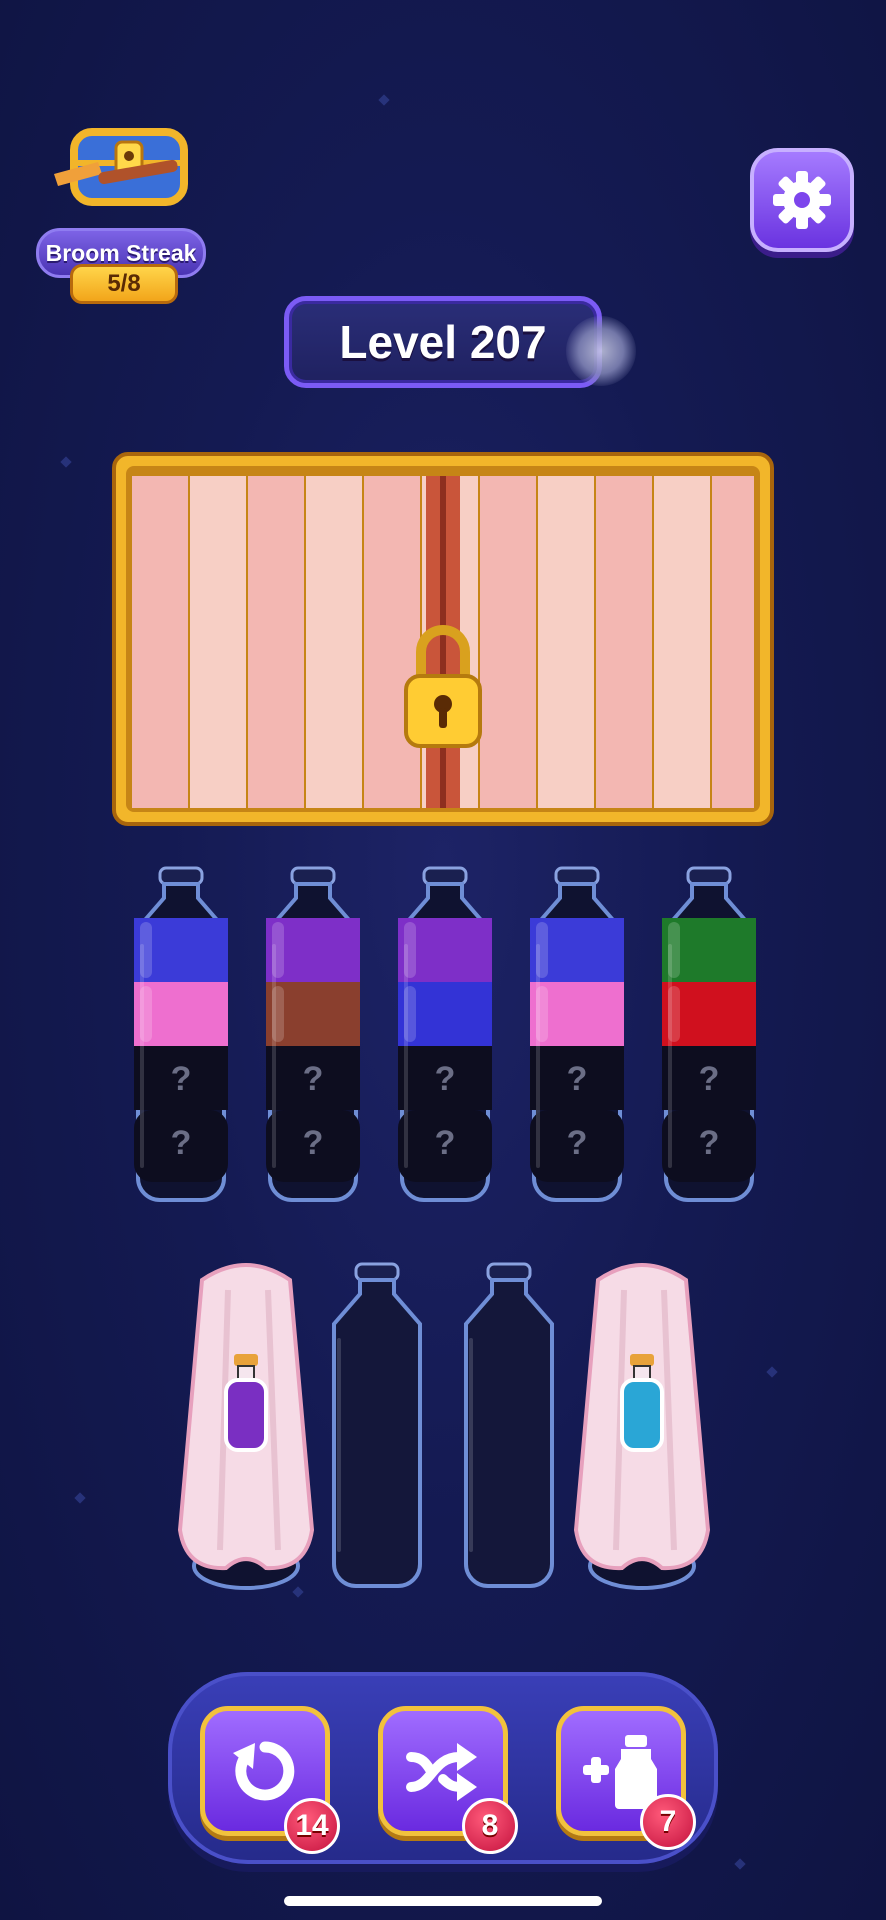 This screenshot has width=886, height=1920. Describe the element at coordinates (601, 351) in the screenshot. I see `touch-indicator` at that location.